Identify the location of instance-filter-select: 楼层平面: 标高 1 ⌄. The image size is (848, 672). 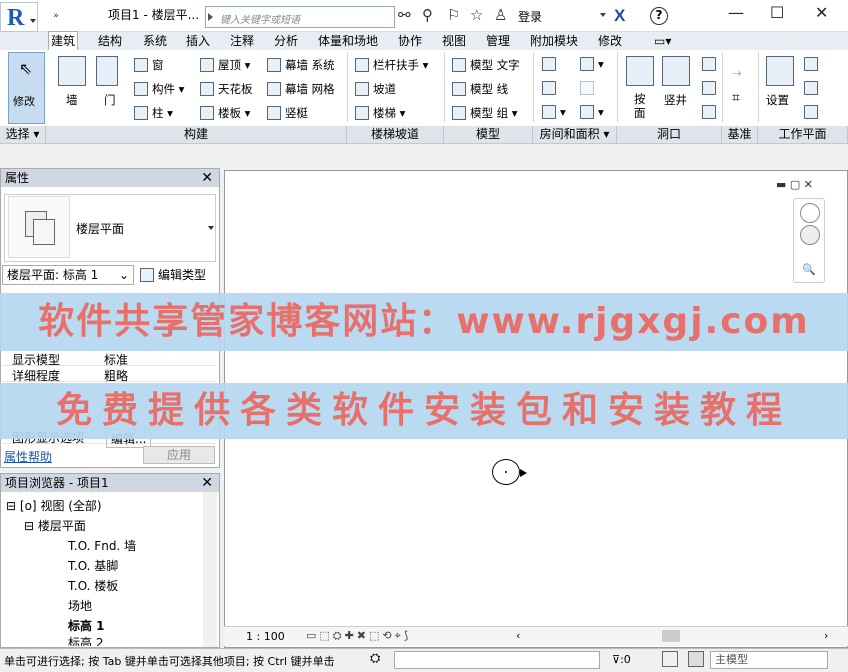
(68, 275).